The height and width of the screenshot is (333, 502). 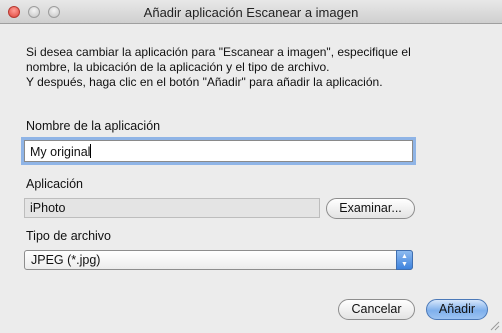 I want to click on title-bar: Añadir aplicación Escanear a imagen, so click(x=251, y=12).